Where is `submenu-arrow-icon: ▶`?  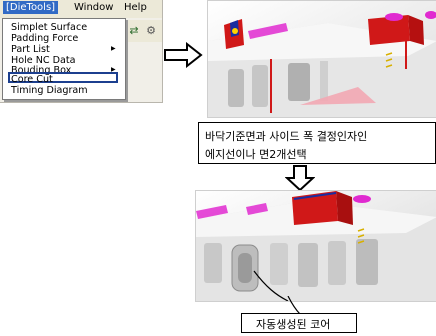 submenu-arrow-icon: ▶ is located at coordinates (113, 48).